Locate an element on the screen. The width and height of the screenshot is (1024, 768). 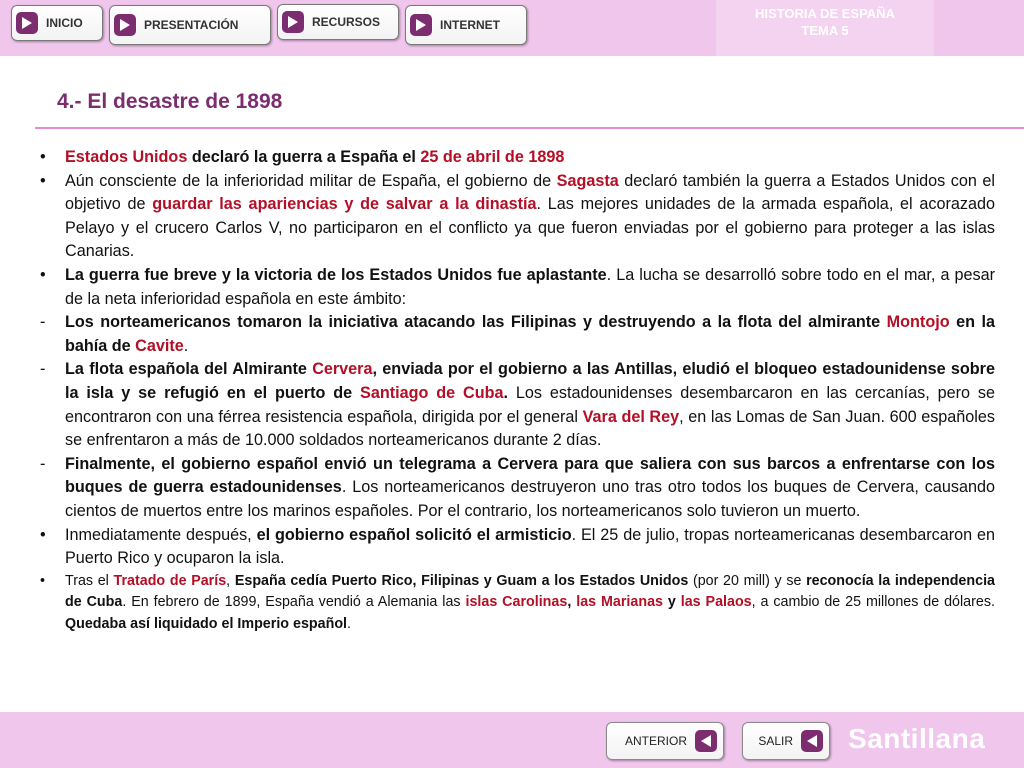
inicio-button: INICIO is located at coordinates (57, 23).